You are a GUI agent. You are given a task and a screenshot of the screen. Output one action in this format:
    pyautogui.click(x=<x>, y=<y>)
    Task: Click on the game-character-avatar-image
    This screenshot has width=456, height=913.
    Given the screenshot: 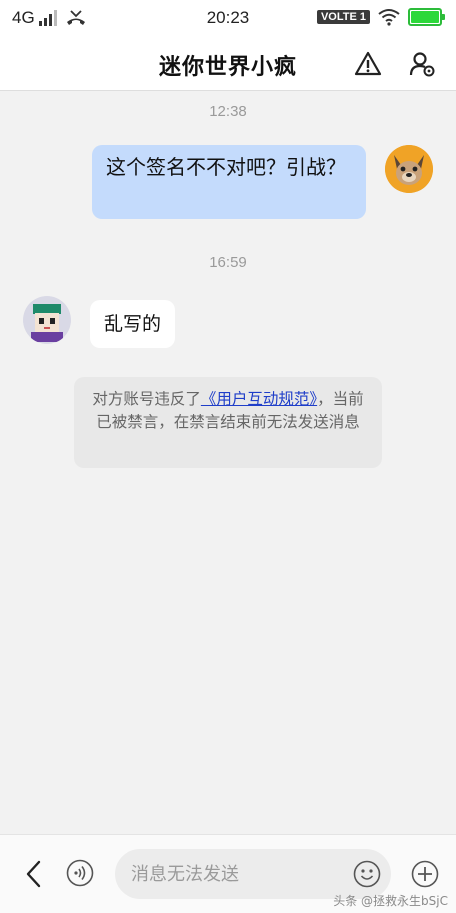 What is the action you would take?
    pyautogui.click(x=47, y=320)
    